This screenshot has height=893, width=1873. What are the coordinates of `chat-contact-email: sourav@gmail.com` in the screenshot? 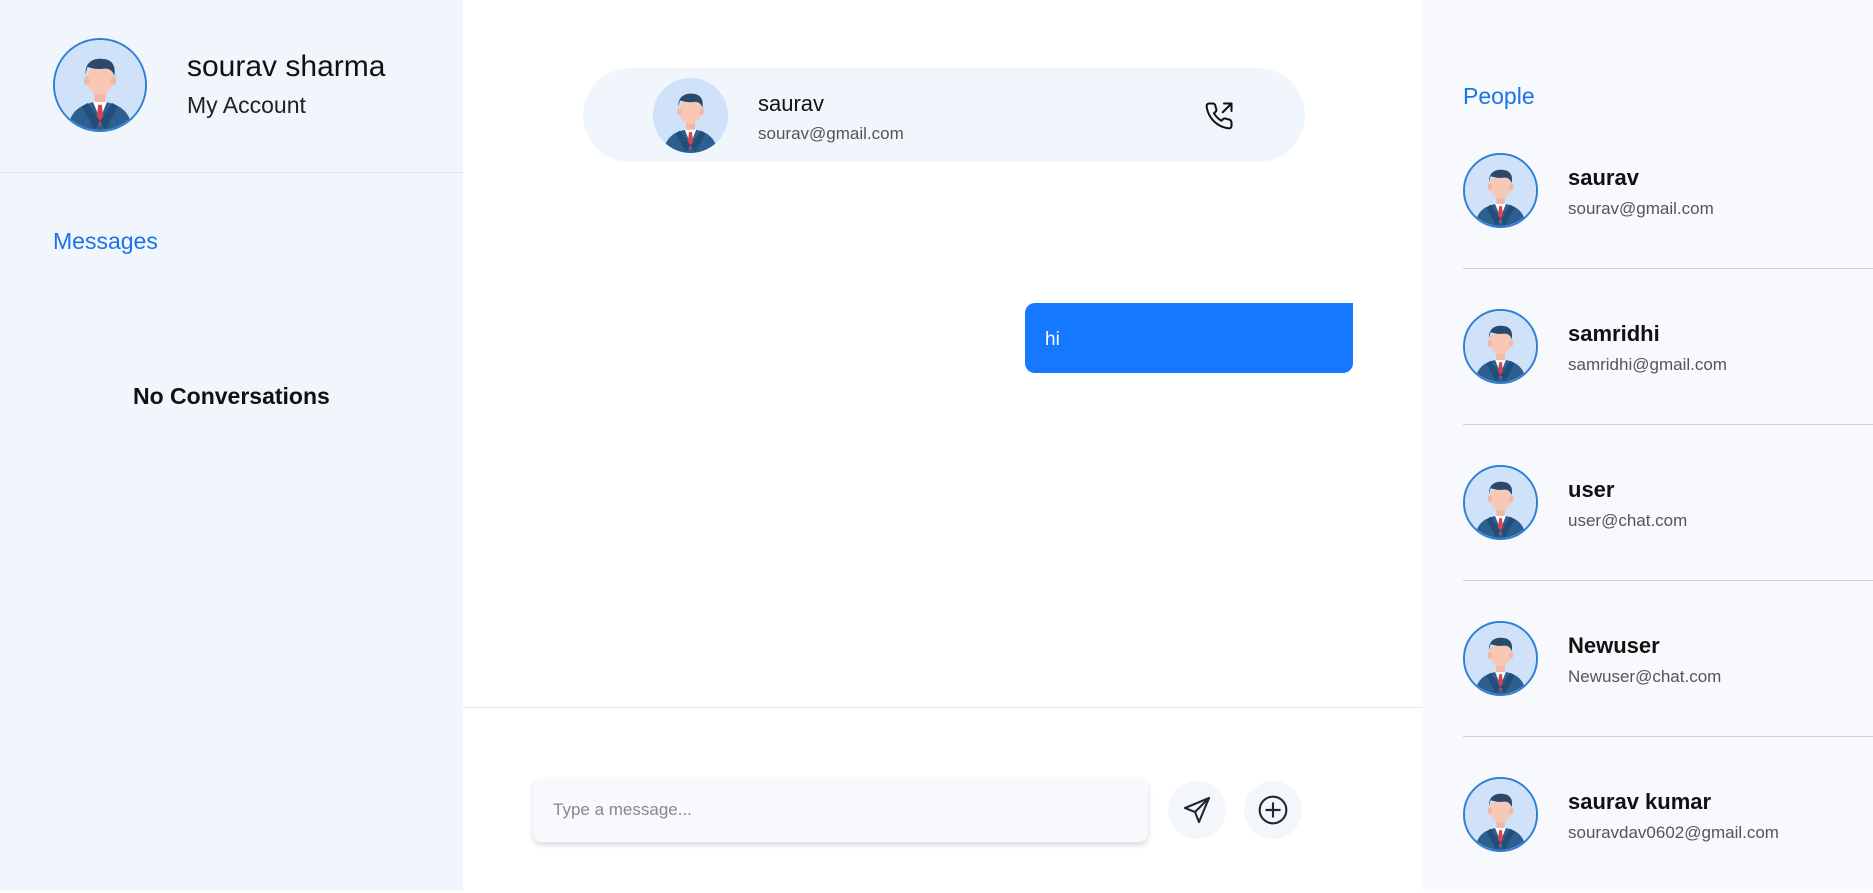 It's located at (831, 133).